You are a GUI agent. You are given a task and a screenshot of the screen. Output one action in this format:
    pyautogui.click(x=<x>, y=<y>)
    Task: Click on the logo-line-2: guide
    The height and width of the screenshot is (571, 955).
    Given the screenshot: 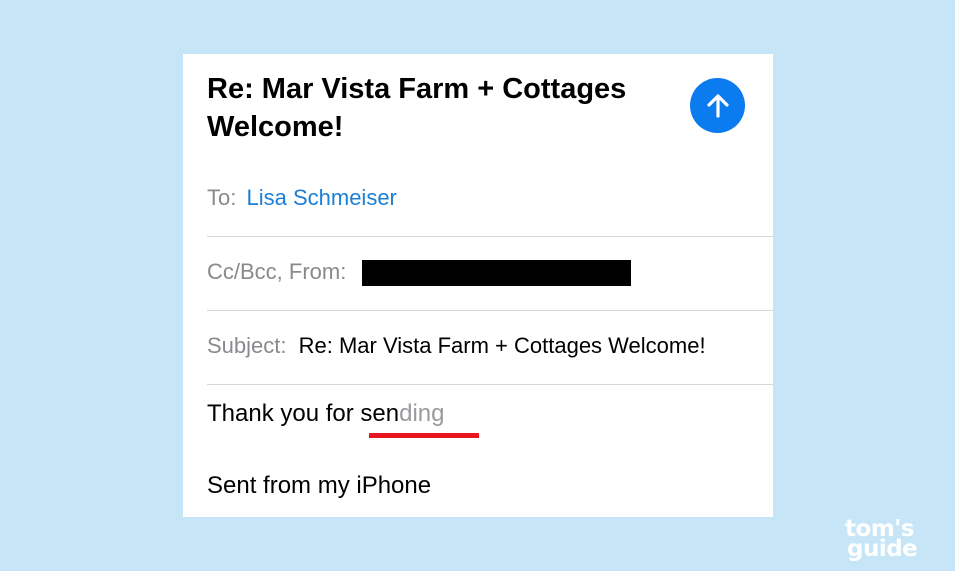 What is the action you would take?
    pyautogui.click(x=882, y=549)
    